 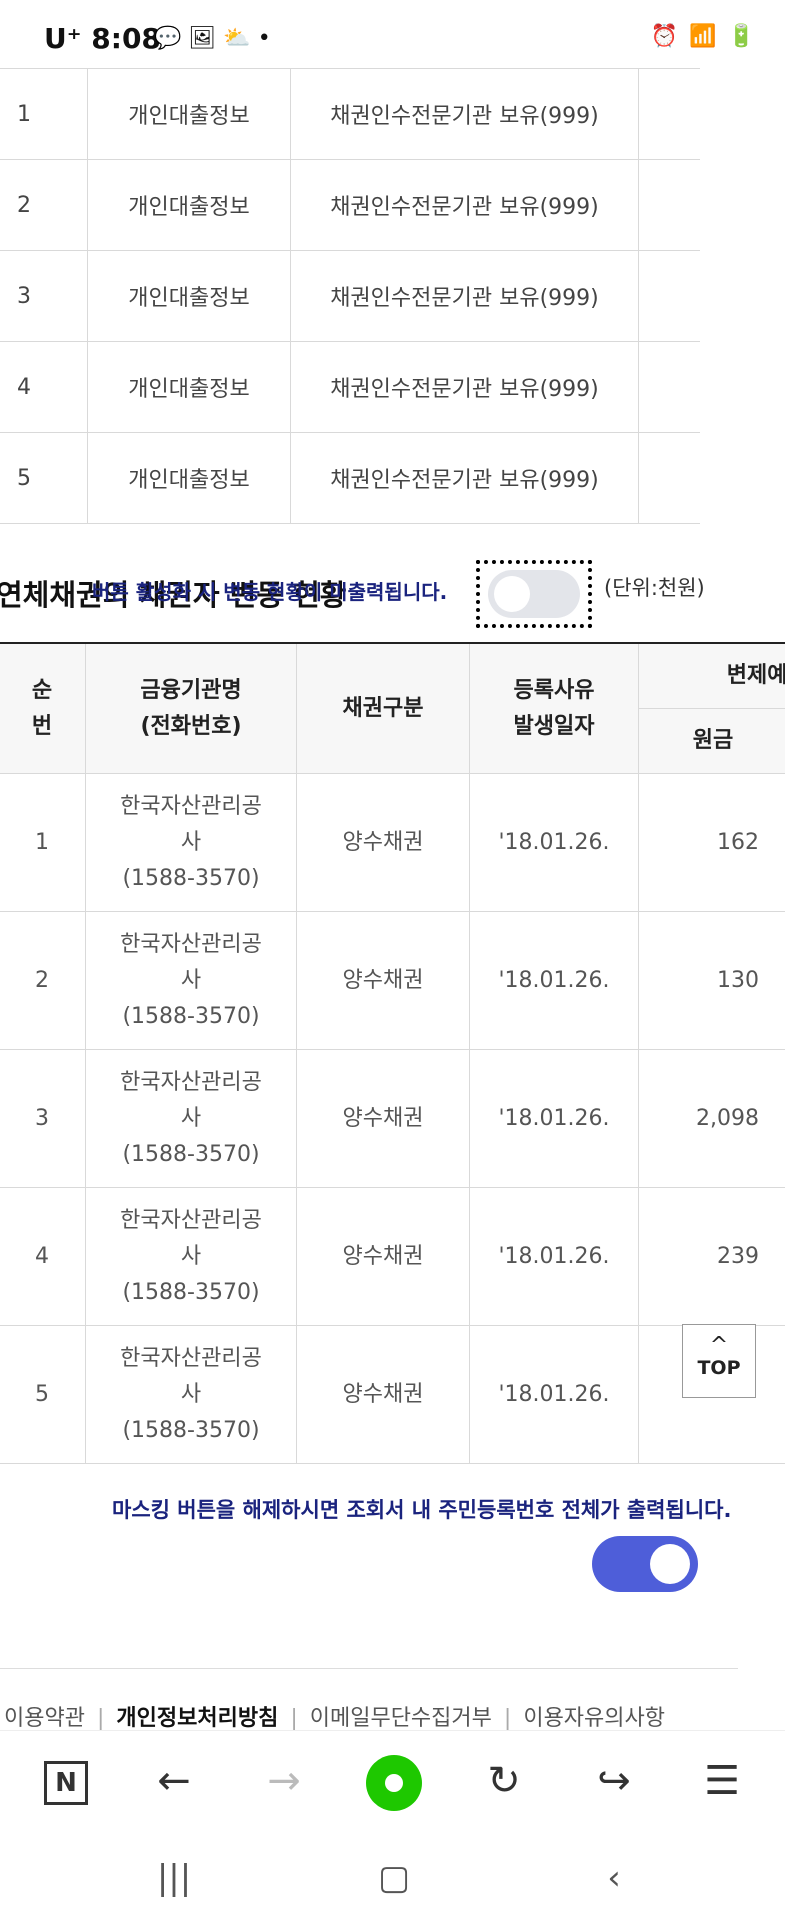 I want to click on naver-n-icon: N, so click(x=66, y=1783).